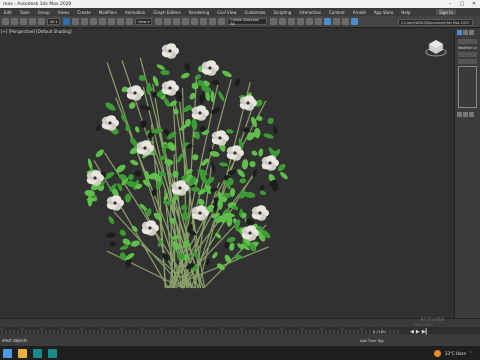 Image resolution: width=480 pixels, height=360 pixels. I want to click on menu-item: Content, so click(337, 12).